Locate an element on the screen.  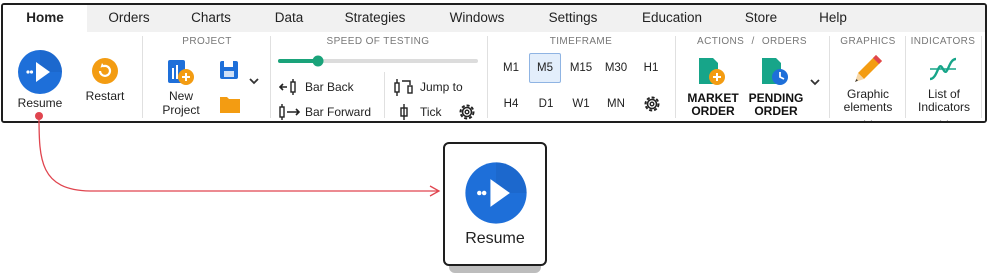
resume-zoom-icon is located at coordinates (496, 193).